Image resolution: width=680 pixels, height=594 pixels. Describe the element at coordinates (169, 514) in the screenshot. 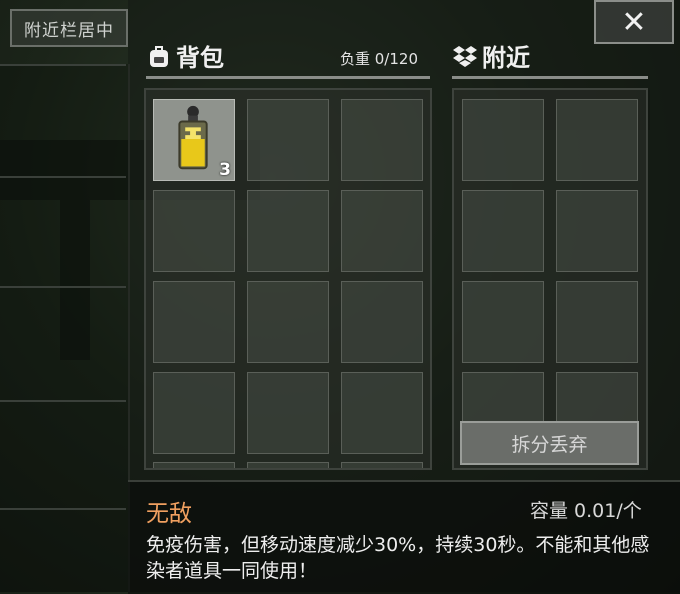

I see `item-name: 无敌` at that location.